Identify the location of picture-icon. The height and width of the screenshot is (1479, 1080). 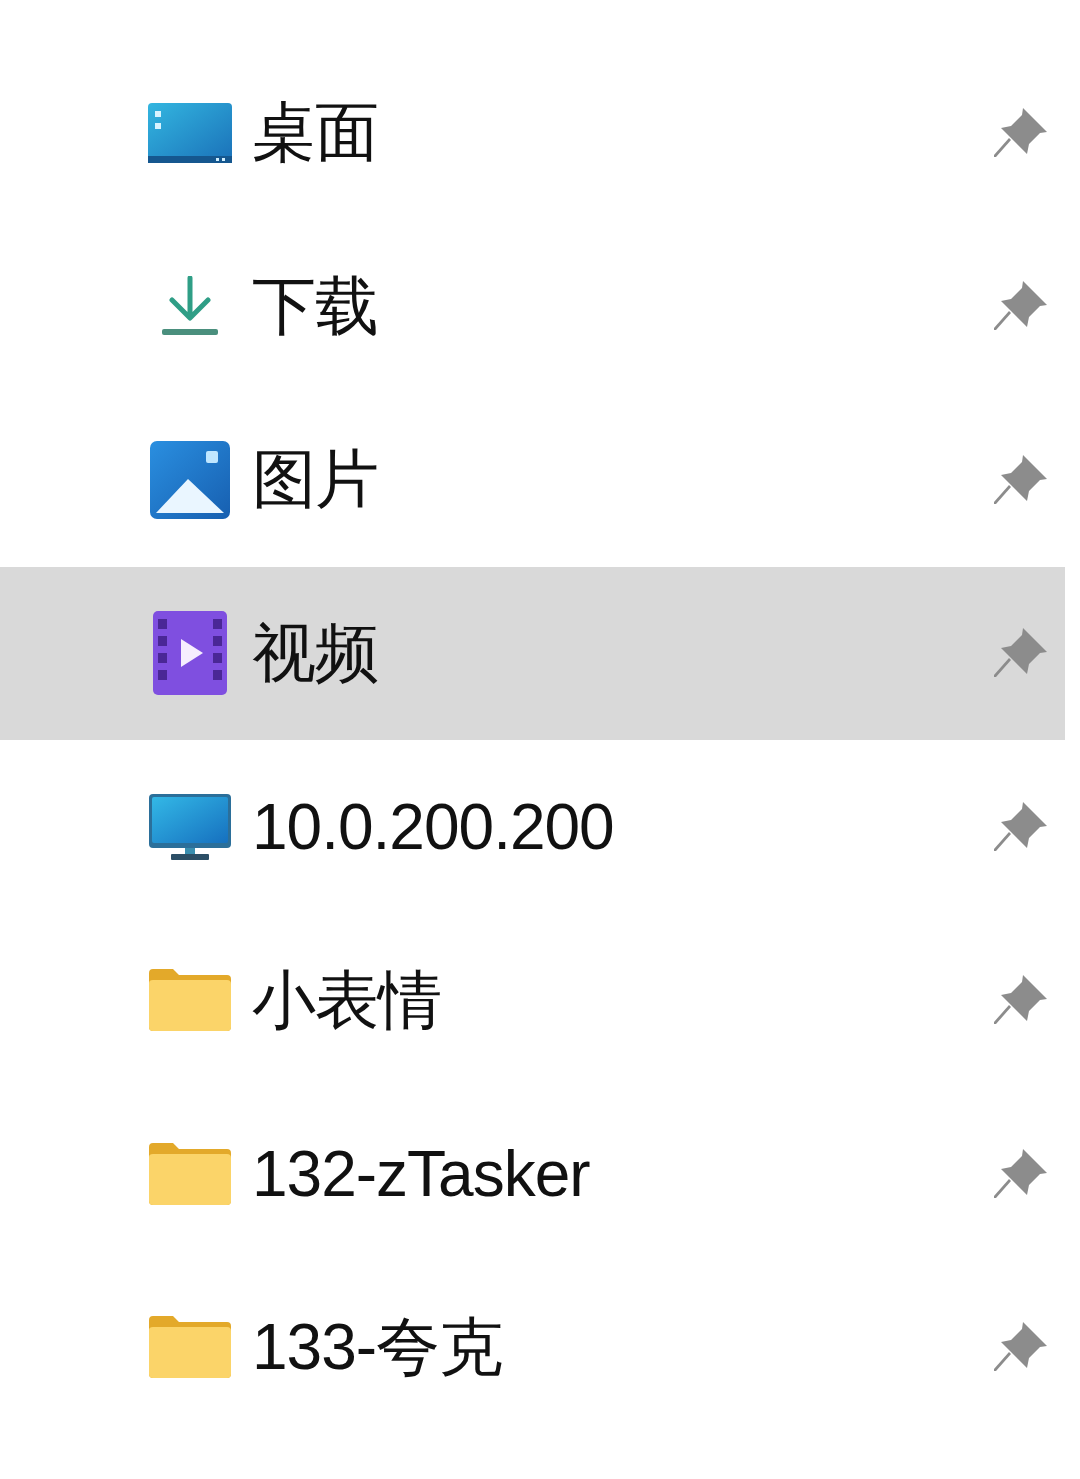
(190, 479).